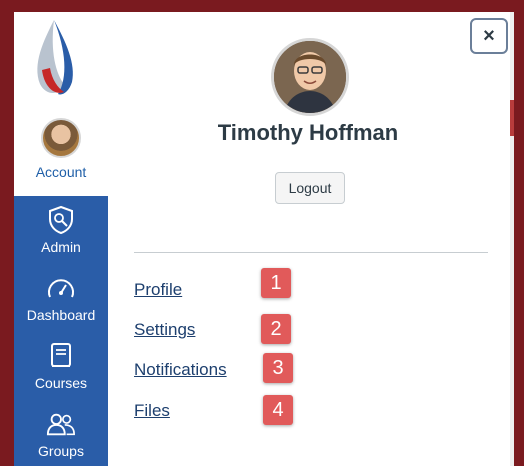  What do you see at coordinates (61, 247) in the screenshot?
I see `nav-label-admin: Admin` at bounding box center [61, 247].